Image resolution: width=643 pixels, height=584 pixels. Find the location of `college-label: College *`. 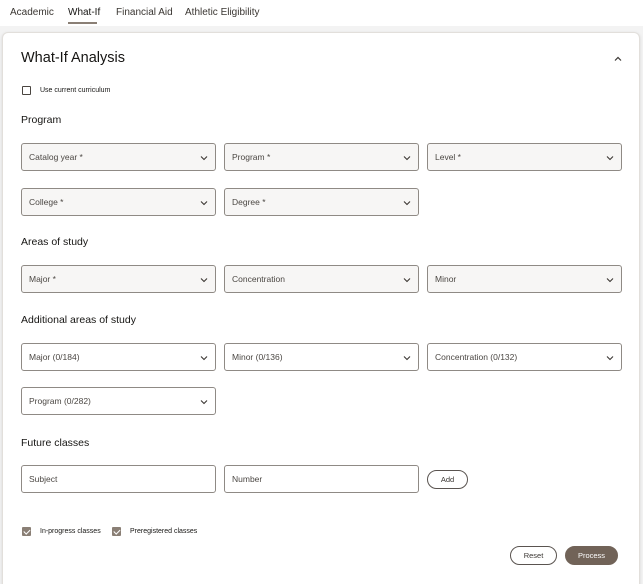

college-label: College * is located at coordinates (46, 202).